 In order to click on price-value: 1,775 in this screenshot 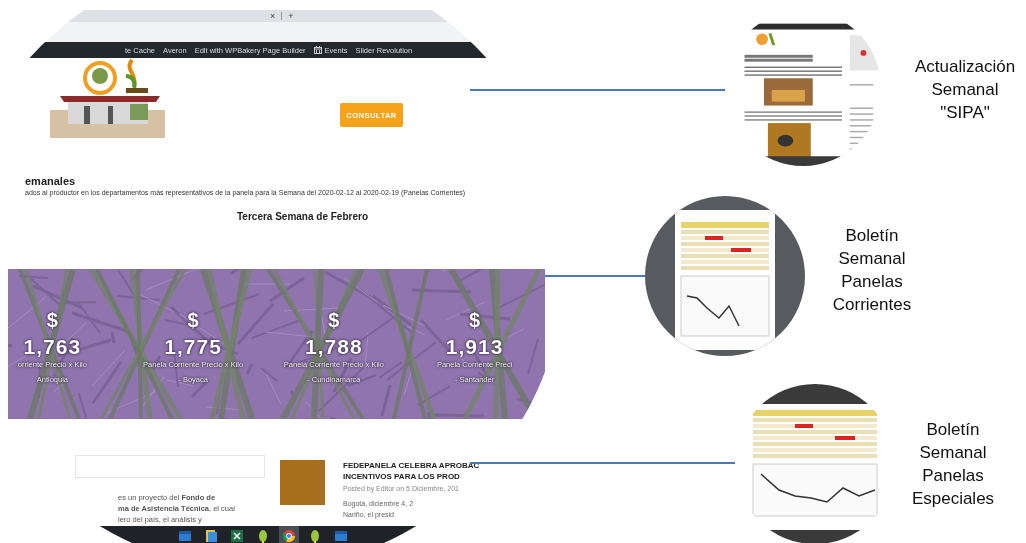, I will do `click(193, 347)`.